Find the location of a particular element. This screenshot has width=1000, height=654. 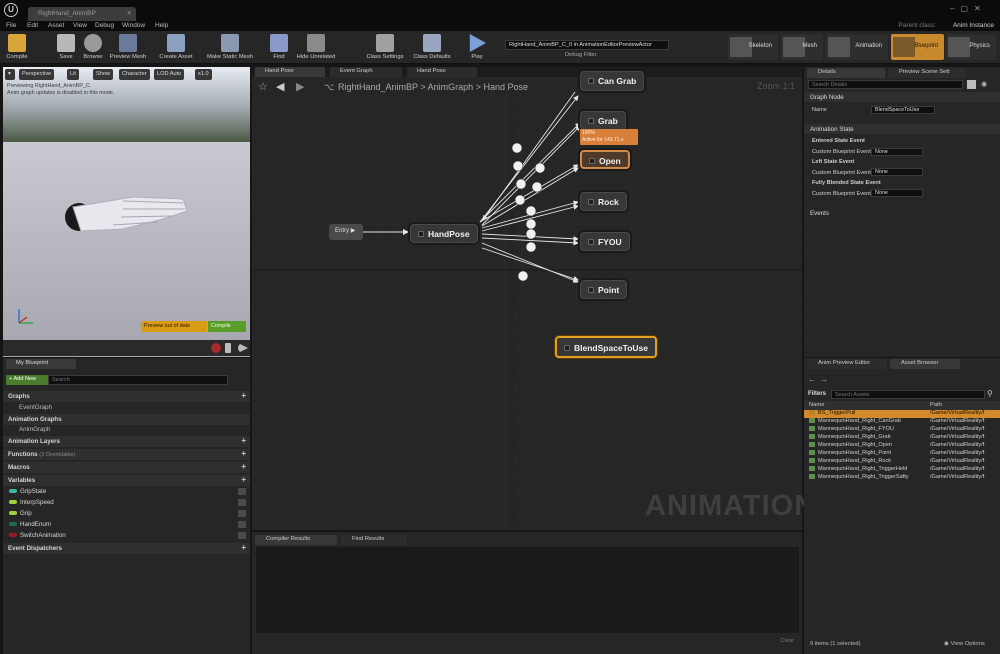

record-icon is located at coordinates (216, 348).